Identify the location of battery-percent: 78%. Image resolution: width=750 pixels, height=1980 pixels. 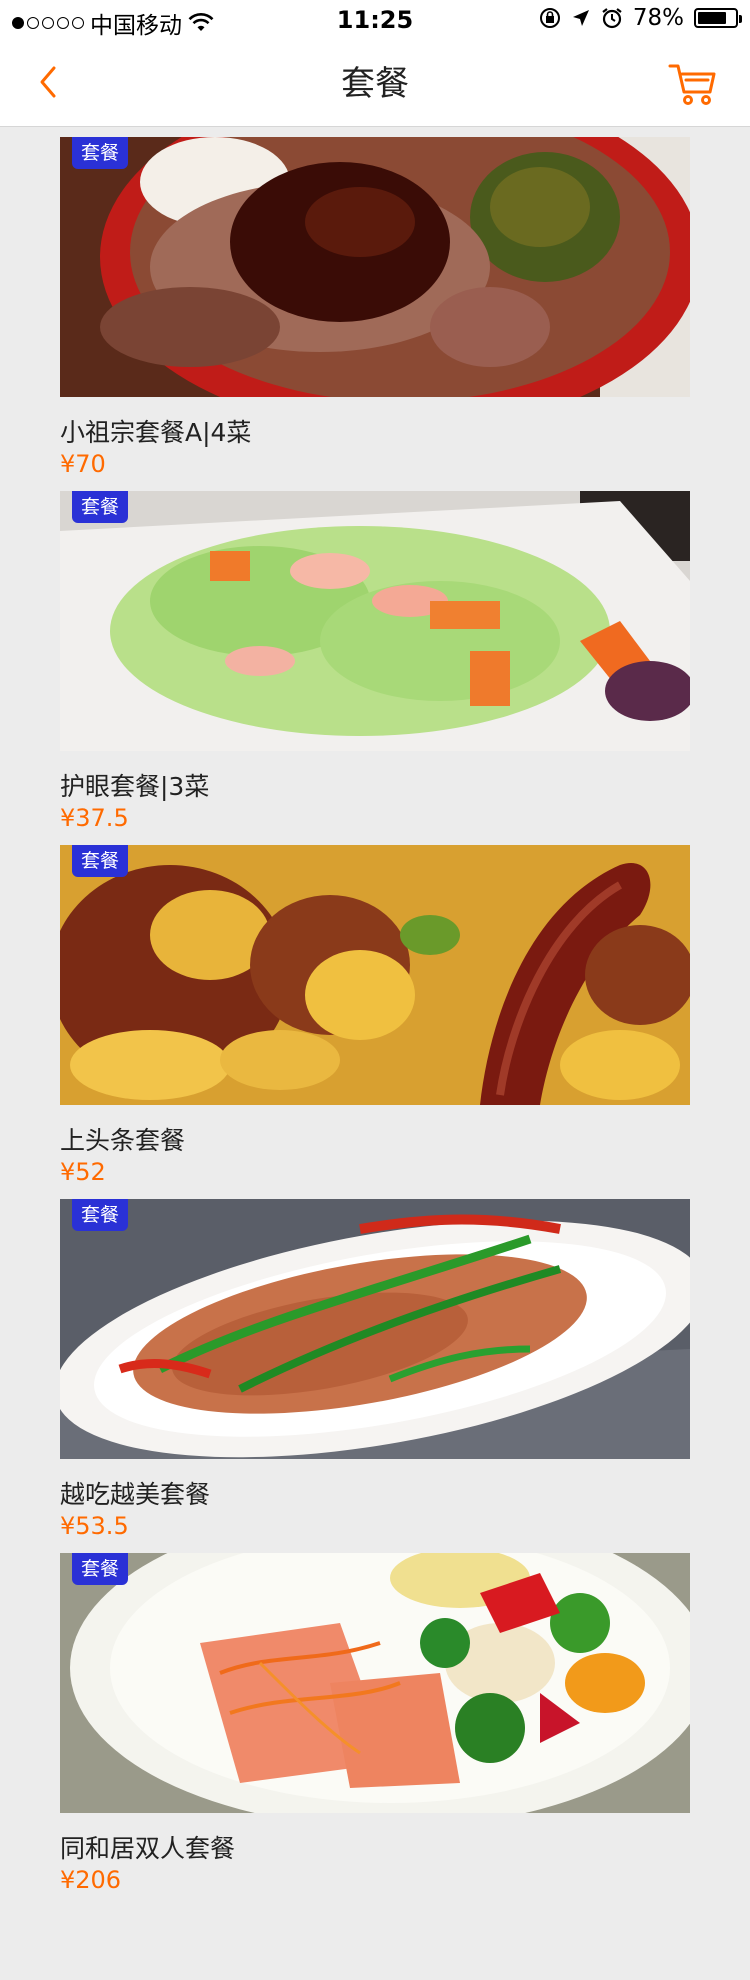
(658, 18).